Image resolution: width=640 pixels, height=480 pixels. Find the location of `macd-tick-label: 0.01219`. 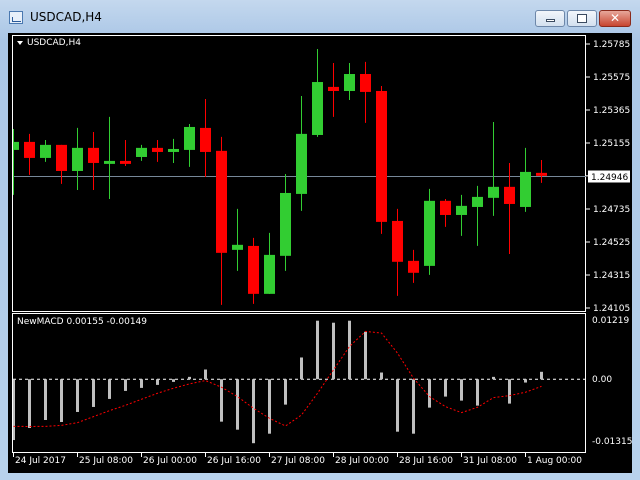

macd-tick-label: 0.01219 is located at coordinates (610, 321).